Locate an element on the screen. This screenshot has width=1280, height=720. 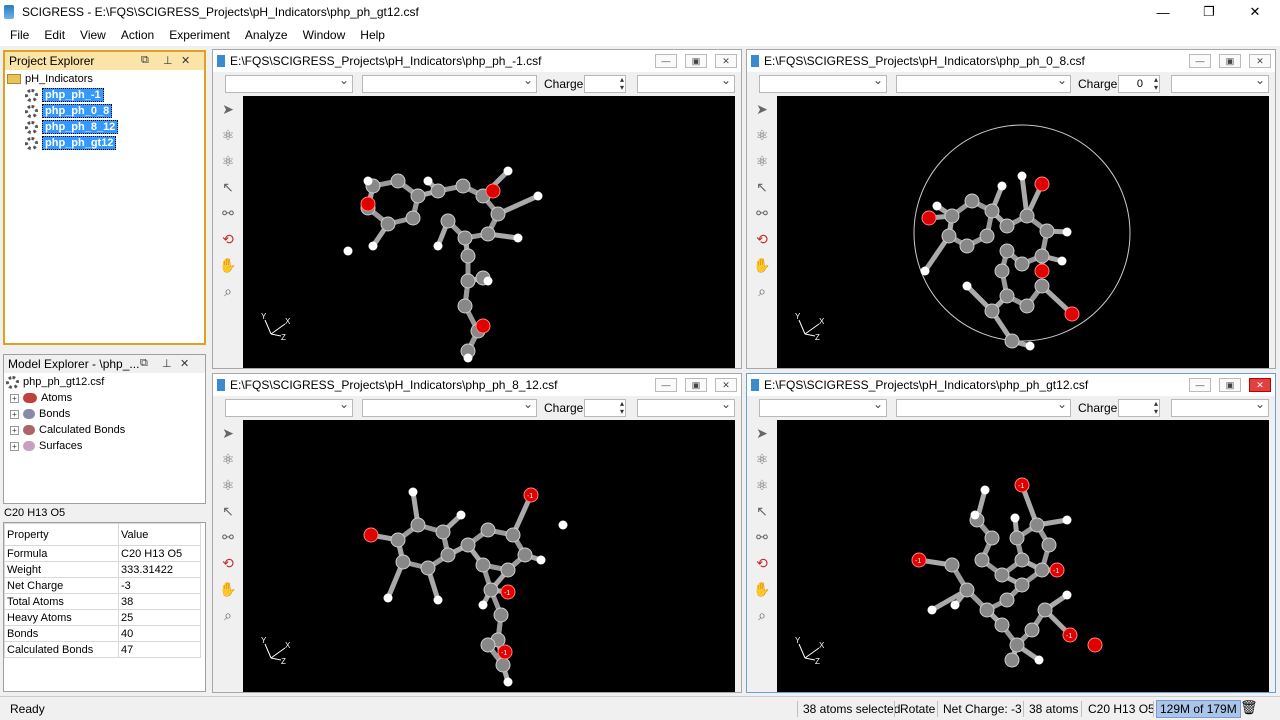
bond-tool-icon: ⚯ is located at coordinates (762, 537).